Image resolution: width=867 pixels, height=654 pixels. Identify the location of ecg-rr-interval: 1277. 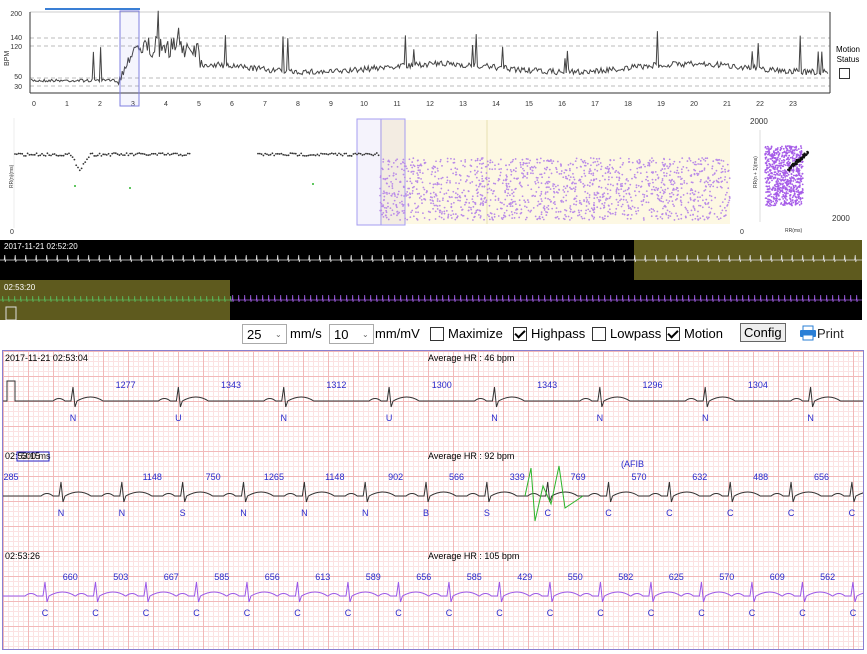
(126, 385).